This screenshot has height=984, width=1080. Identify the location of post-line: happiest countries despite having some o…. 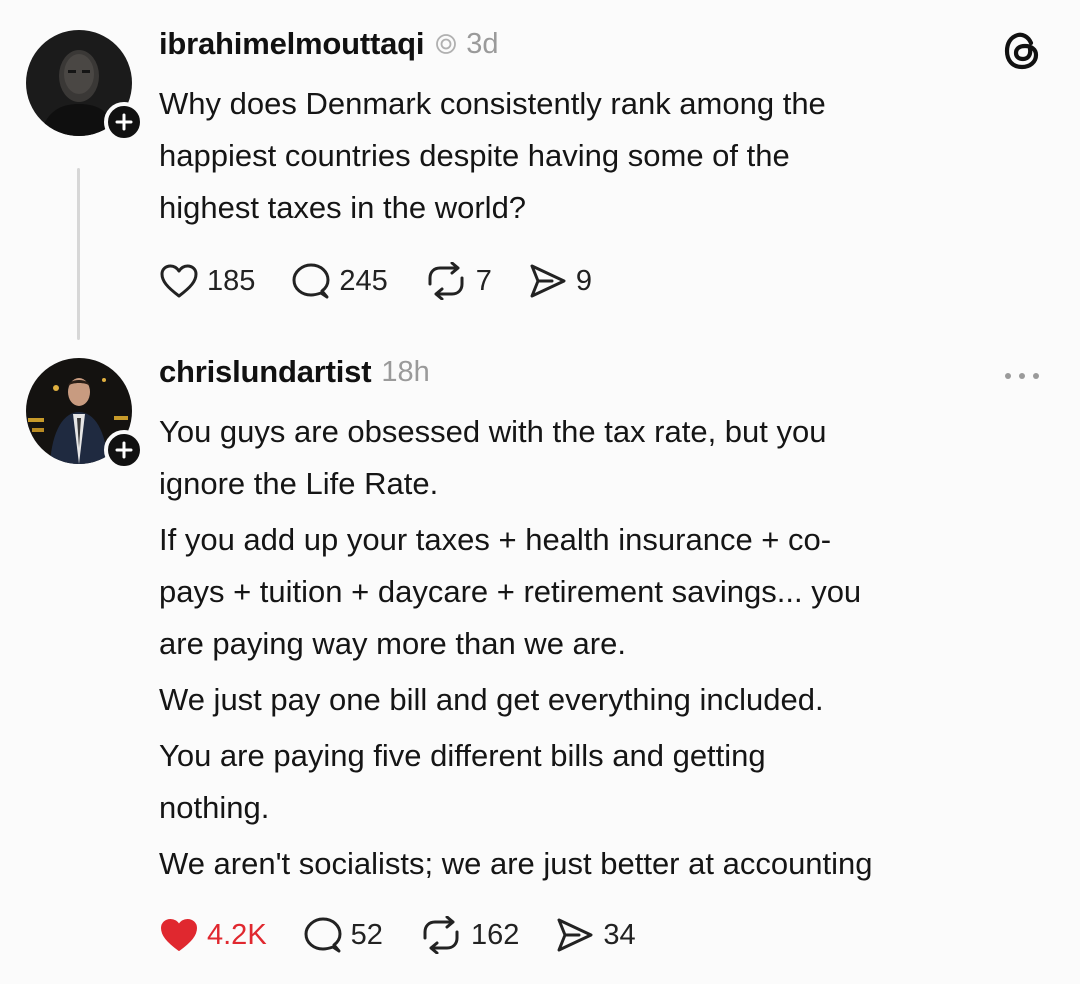
(474, 155).